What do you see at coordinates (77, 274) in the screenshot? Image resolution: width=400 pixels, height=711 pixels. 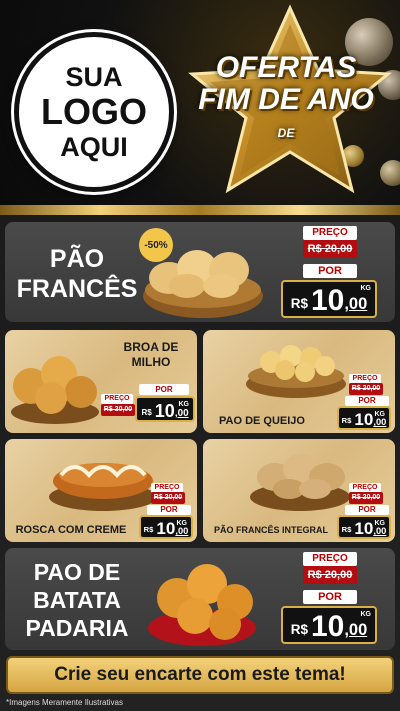 I see `product-name: PÃO FRANCÊS` at bounding box center [77, 274].